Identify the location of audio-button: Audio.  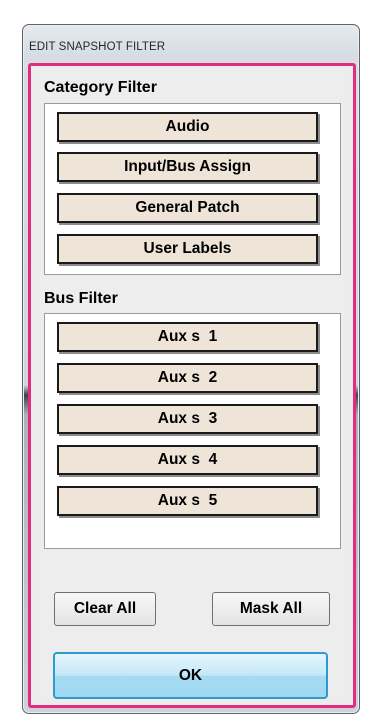
(187, 127).